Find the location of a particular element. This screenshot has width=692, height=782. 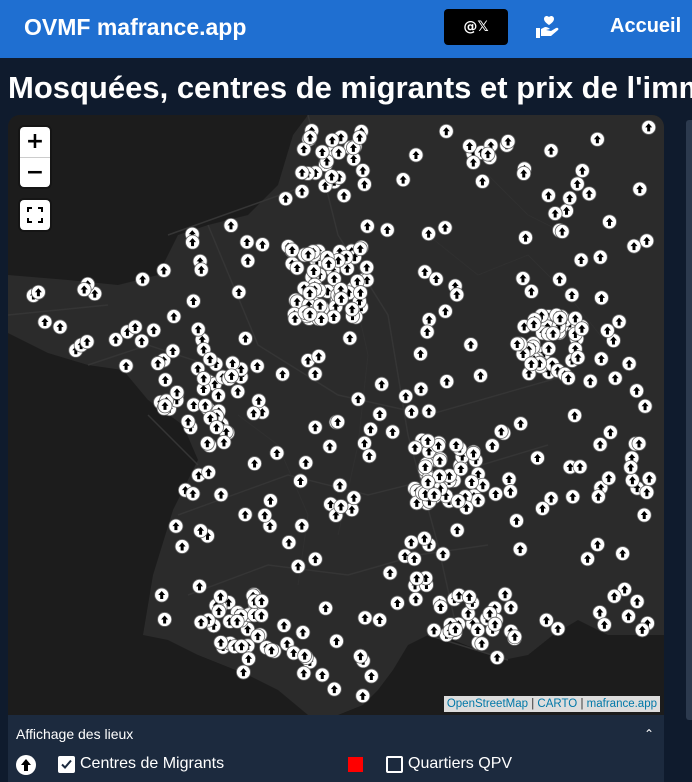

osm-attribution-link: OpenStreetMap is located at coordinates (487, 704).